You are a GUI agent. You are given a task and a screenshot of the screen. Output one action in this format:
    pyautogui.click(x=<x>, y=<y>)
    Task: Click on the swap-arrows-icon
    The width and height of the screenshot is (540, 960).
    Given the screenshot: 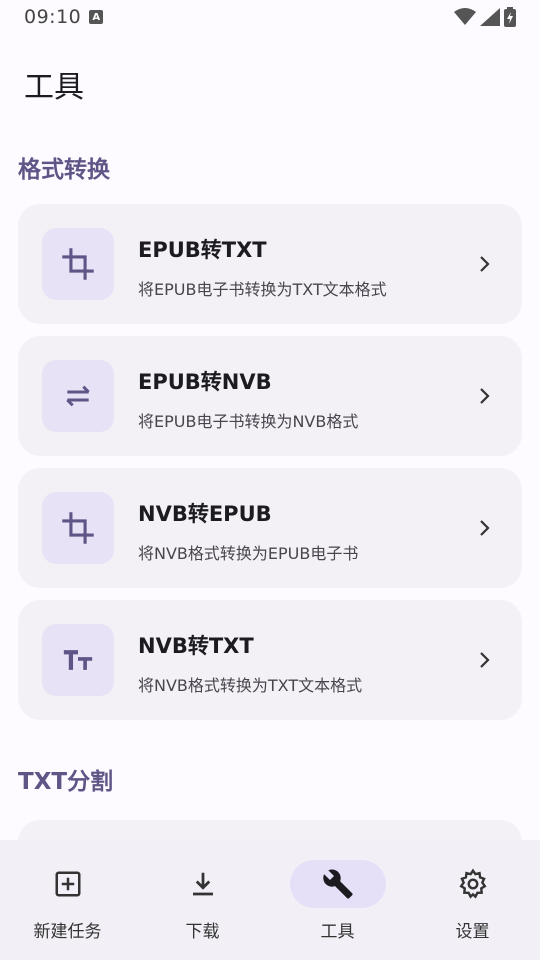 What is the action you would take?
    pyautogui.click(x=78, y=396)
    